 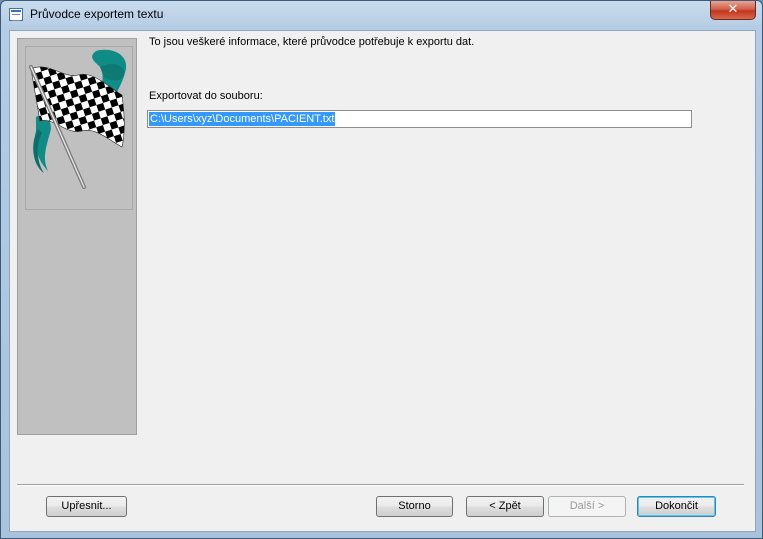 What do you see at coordinates (381, 15) in the screenshot?
I see `title-bar: Průvodce exportem textu ✕` at bounding box center [381, 15].